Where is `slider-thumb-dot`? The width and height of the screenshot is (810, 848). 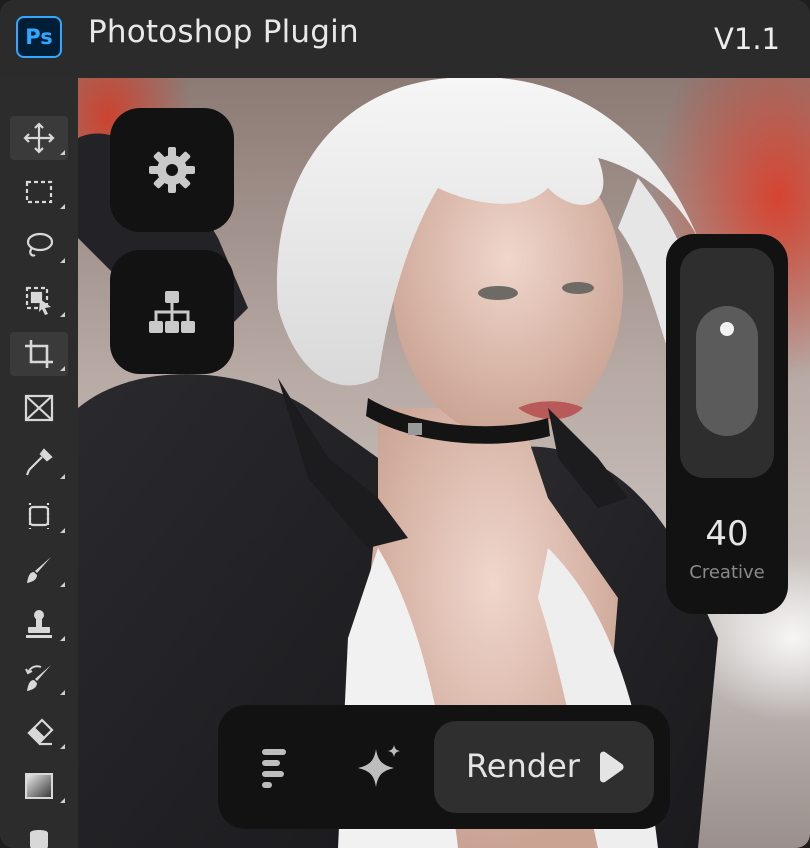
slider-thumb-dot is located at coordinates (727, 329).